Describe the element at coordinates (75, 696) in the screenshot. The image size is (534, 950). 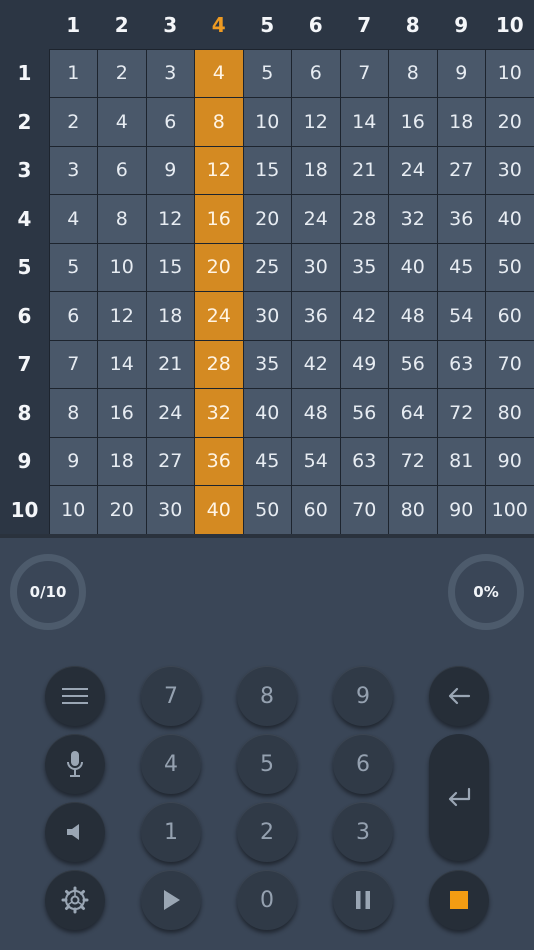
I see `menu-button` at that location.